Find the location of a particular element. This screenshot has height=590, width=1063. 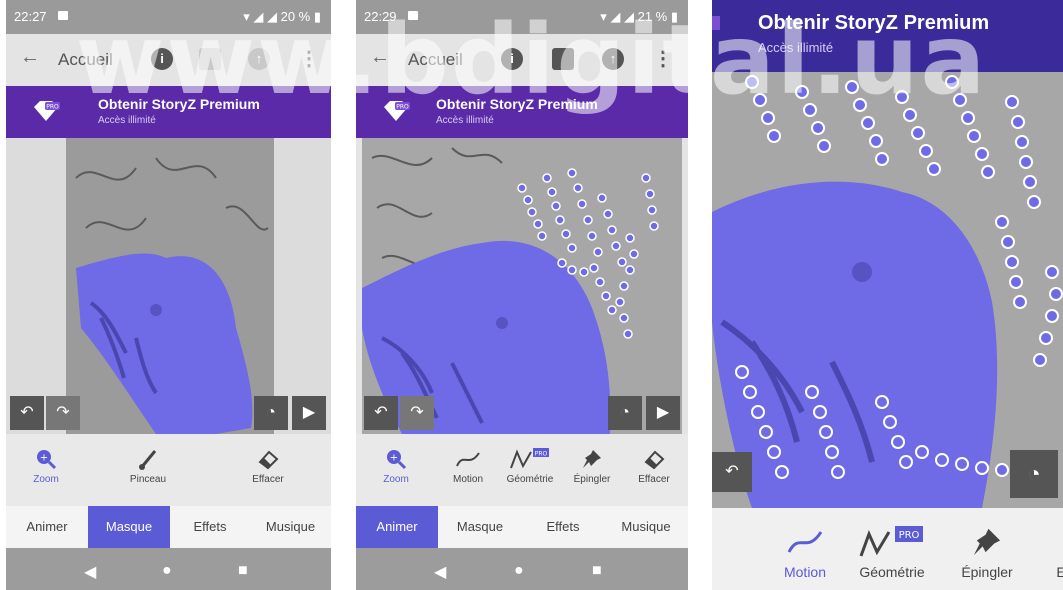

tool-bar: n Motion PRO Géométrie Épingler E is located at coordinates (887, 549).